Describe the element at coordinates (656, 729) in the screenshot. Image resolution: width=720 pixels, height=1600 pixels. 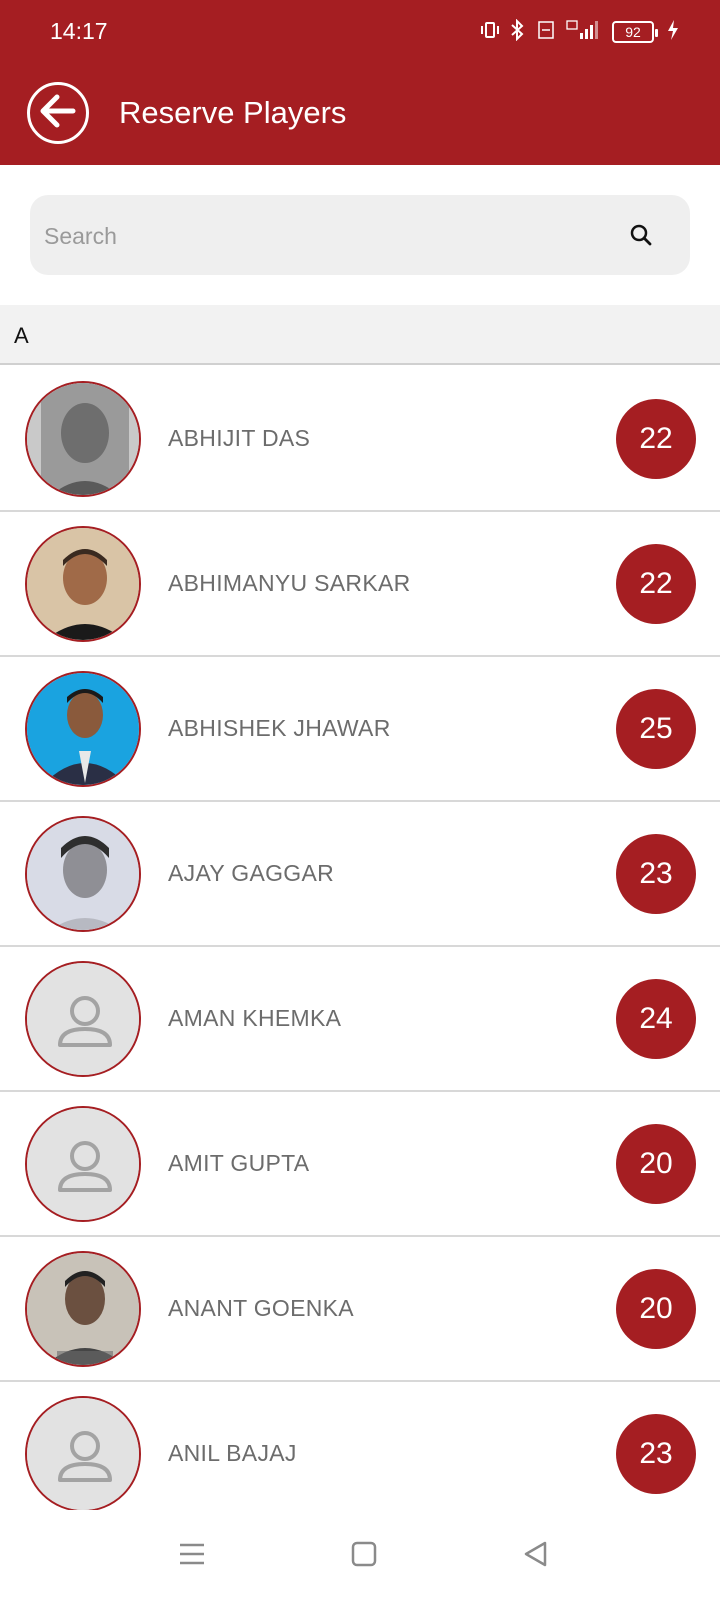
I see `player-number-badge: 25` at that location.